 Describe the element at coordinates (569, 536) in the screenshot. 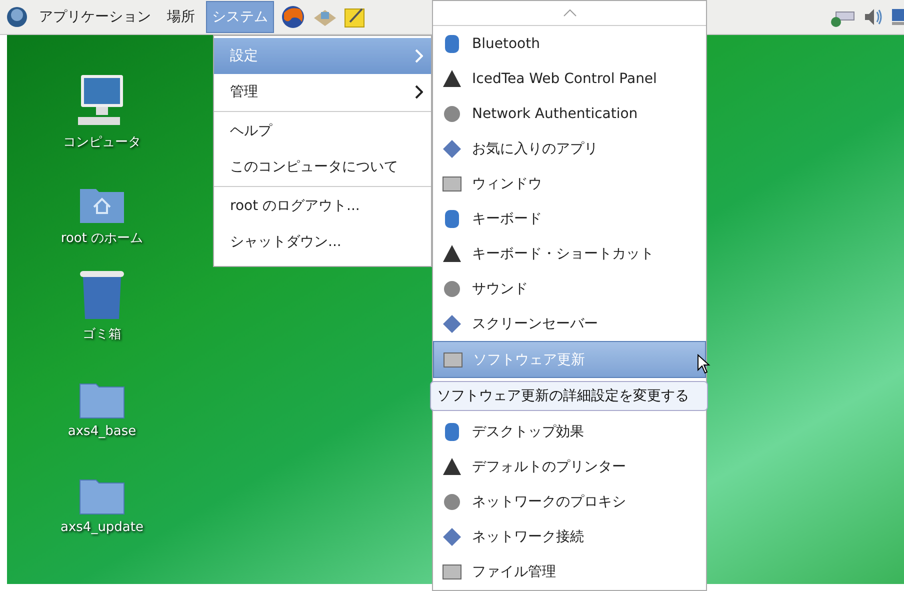

I see `menu-item: ネットワーク接続` at that location.